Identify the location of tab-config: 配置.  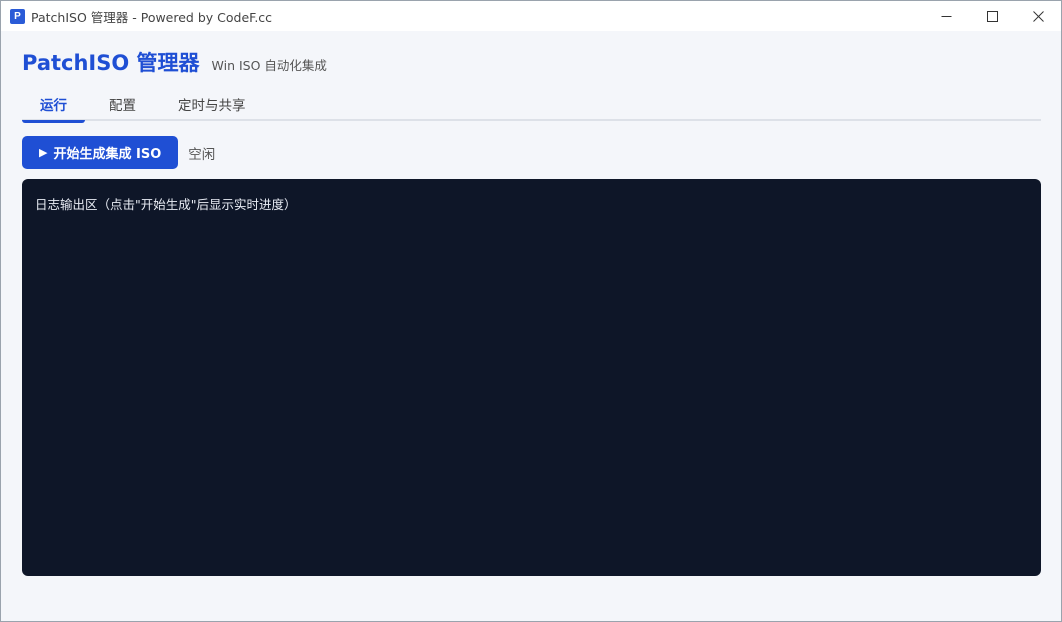
(122, 104).